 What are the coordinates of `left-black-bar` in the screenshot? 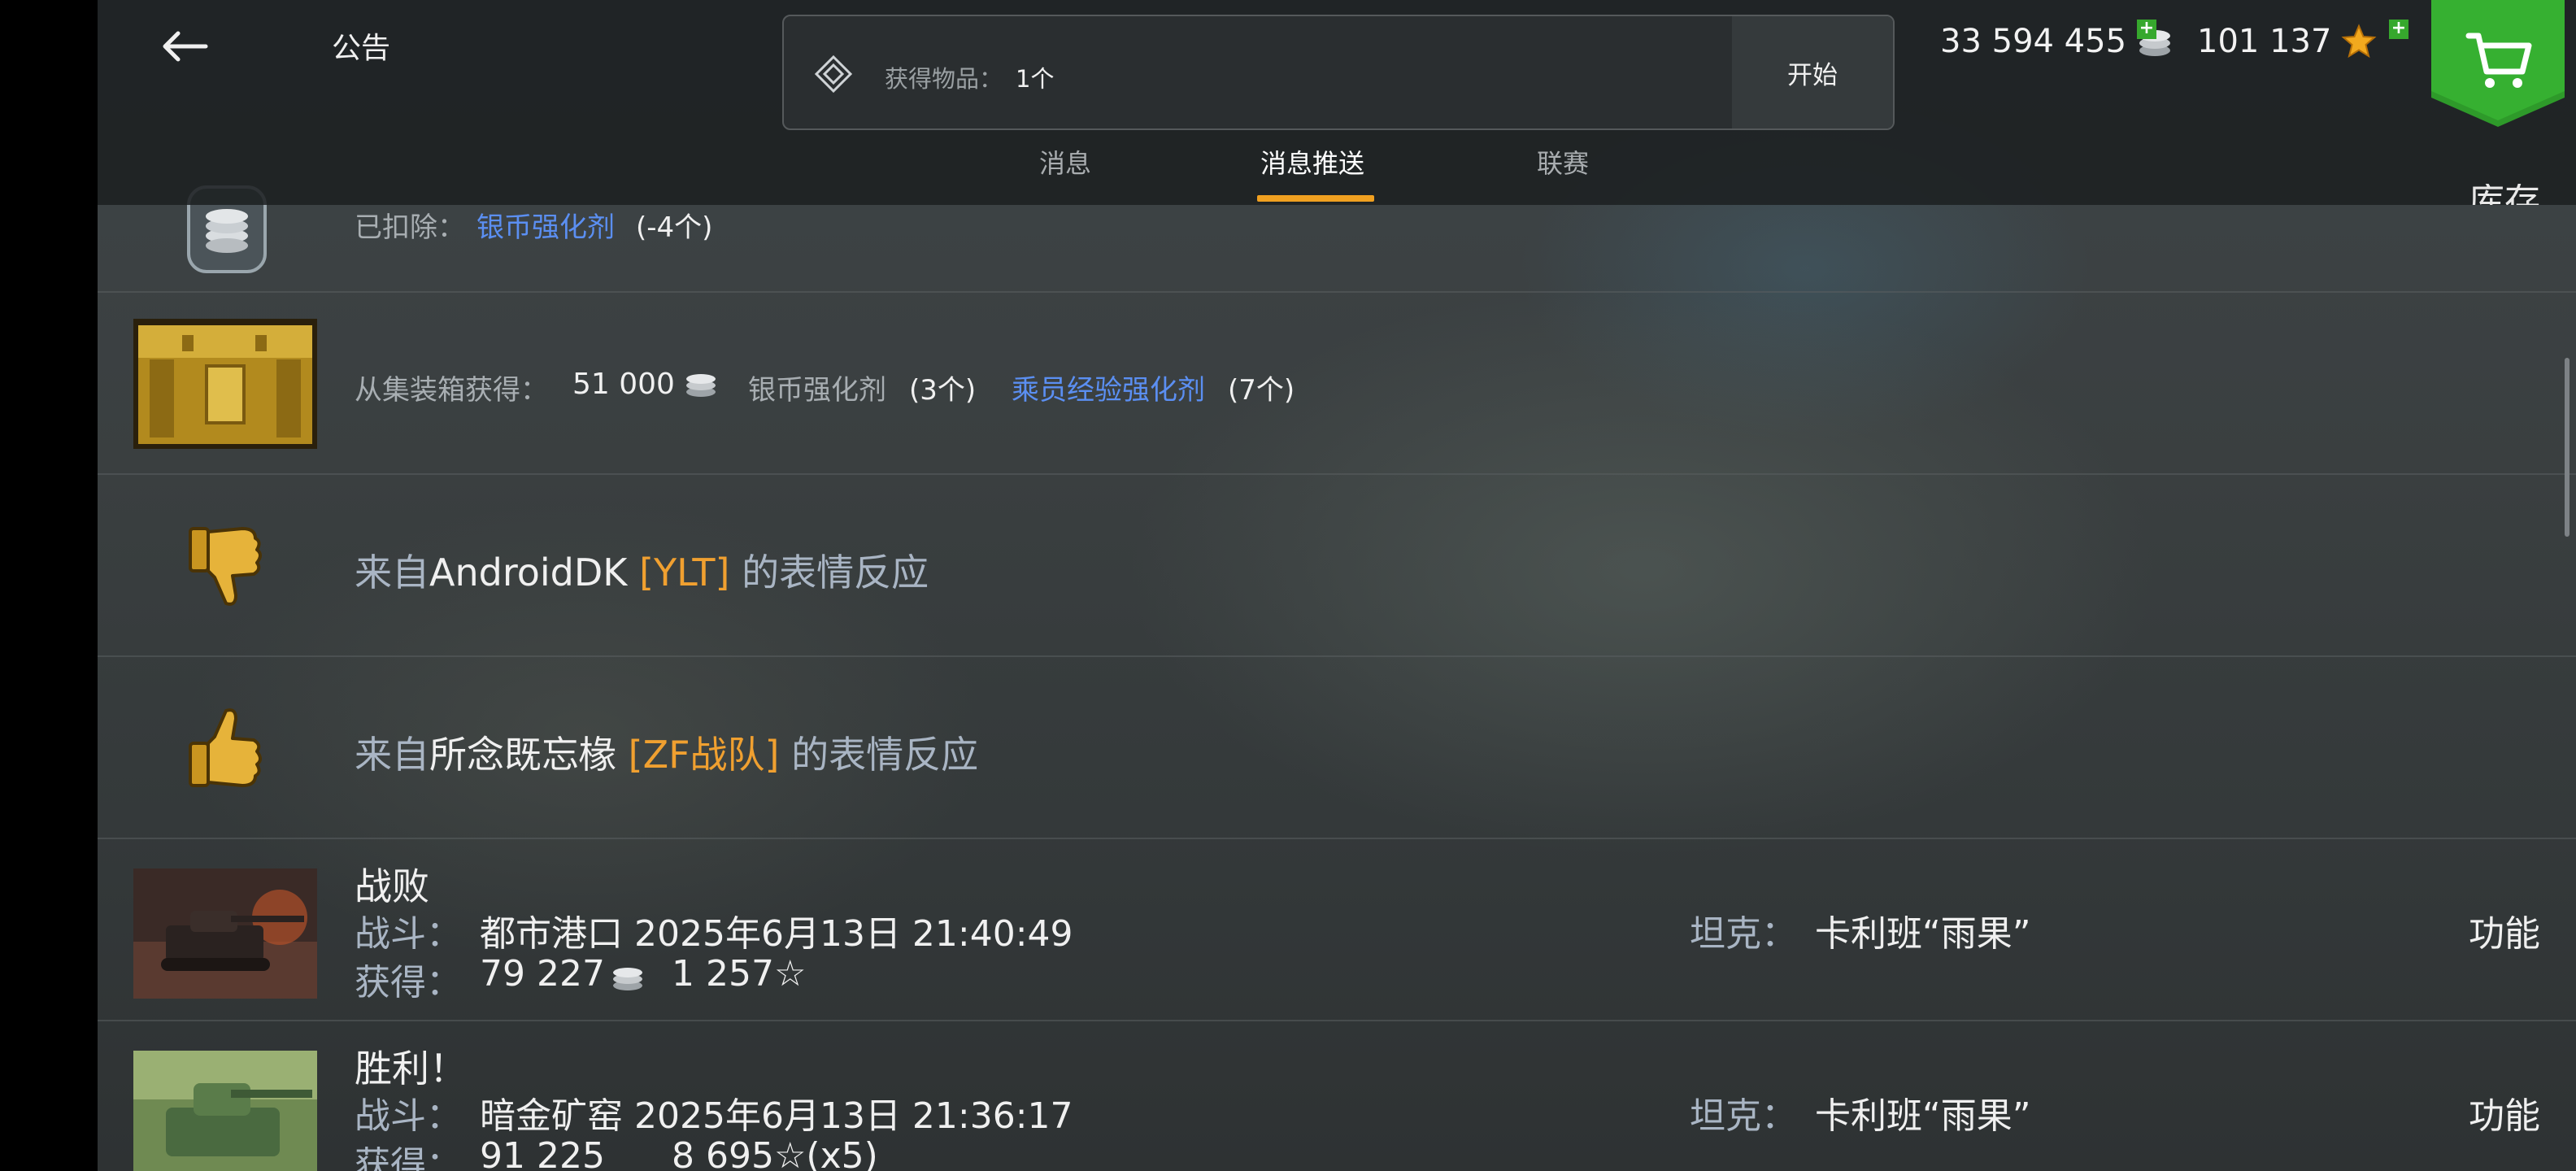 It's located at (49, 585).